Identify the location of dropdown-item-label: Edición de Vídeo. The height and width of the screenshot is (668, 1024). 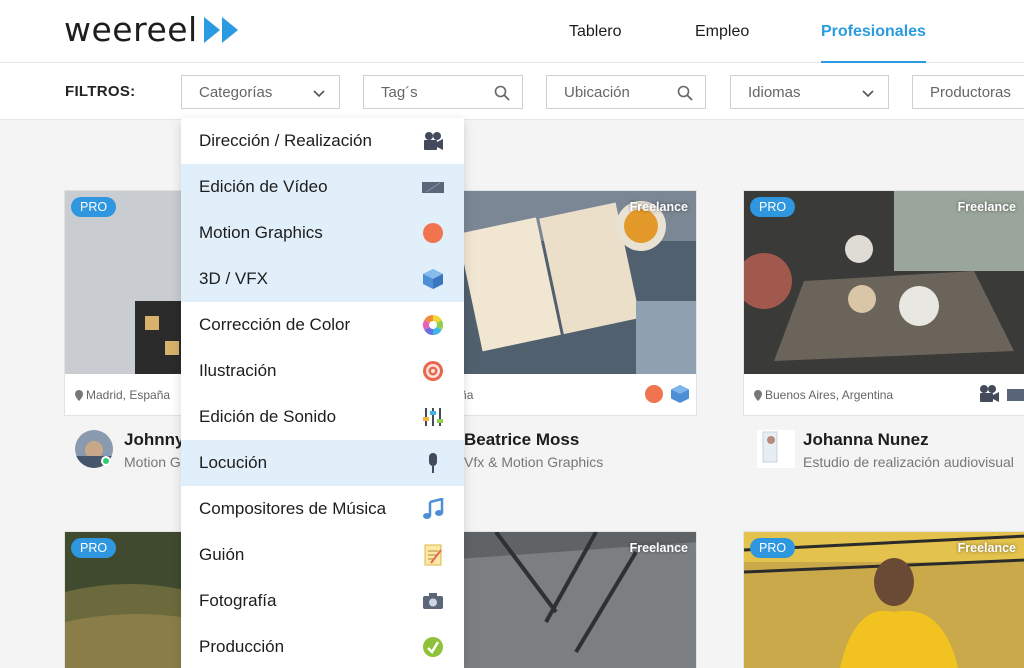
(263, 186).